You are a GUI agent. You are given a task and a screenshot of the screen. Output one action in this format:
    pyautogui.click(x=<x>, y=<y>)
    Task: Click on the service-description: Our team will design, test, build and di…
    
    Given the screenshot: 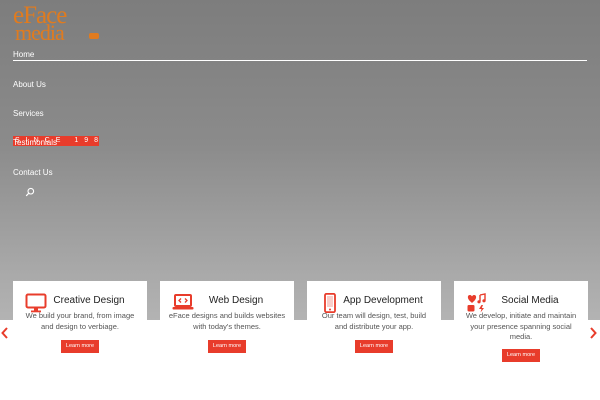 What is the action you would take?
    pyautogui.click(x=374, y=321)
    